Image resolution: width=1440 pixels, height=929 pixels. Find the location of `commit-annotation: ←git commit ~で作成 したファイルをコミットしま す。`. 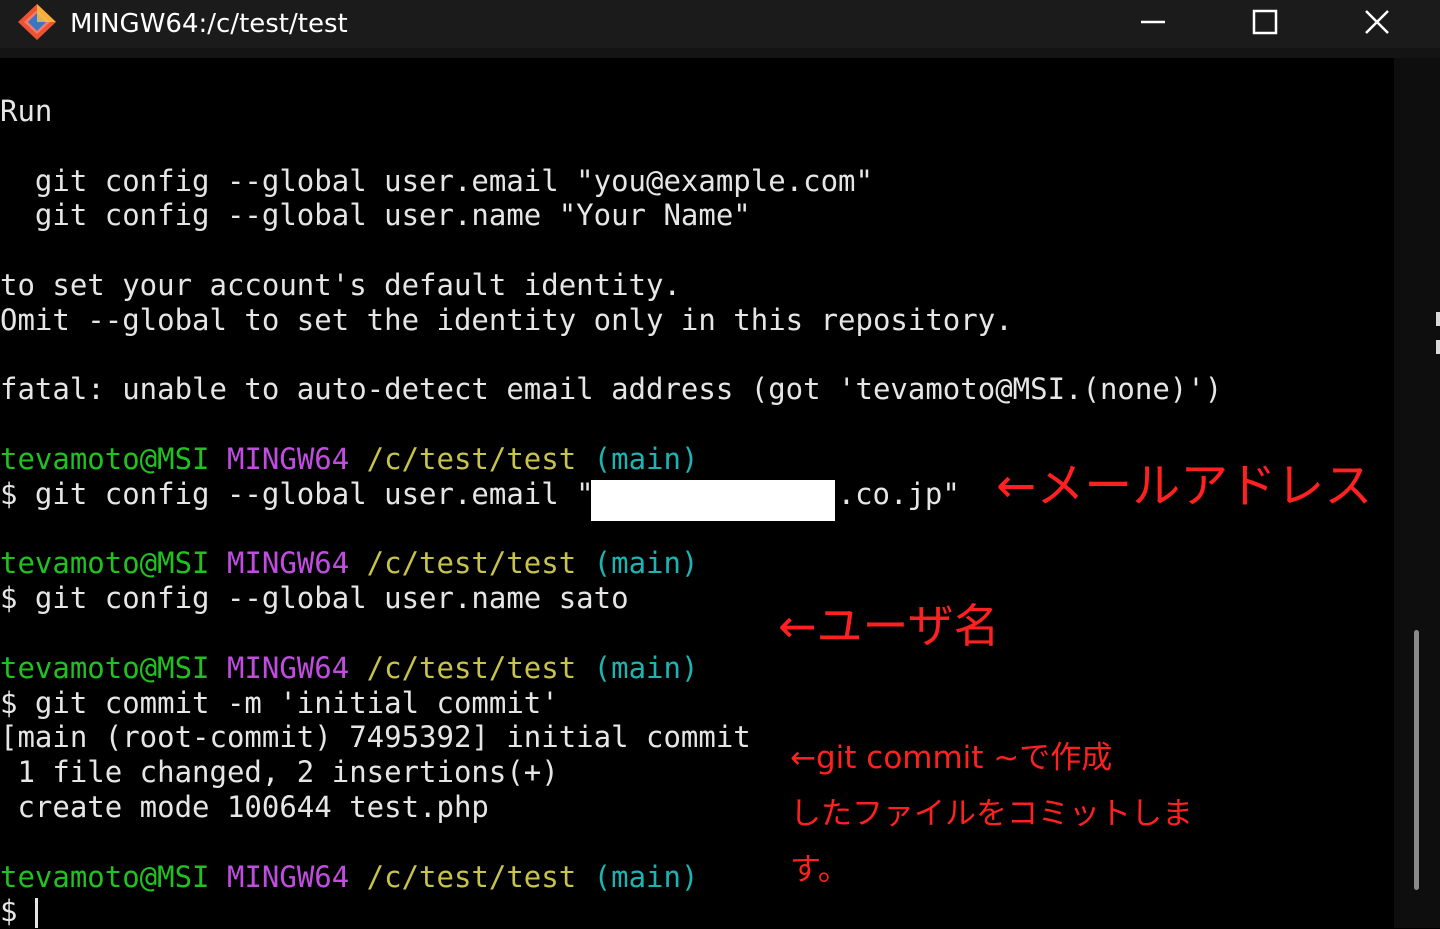

commit-annotation: ←git commit ~で作成 したファイルをコミットしま す。 is located at coordinates (991, 814).